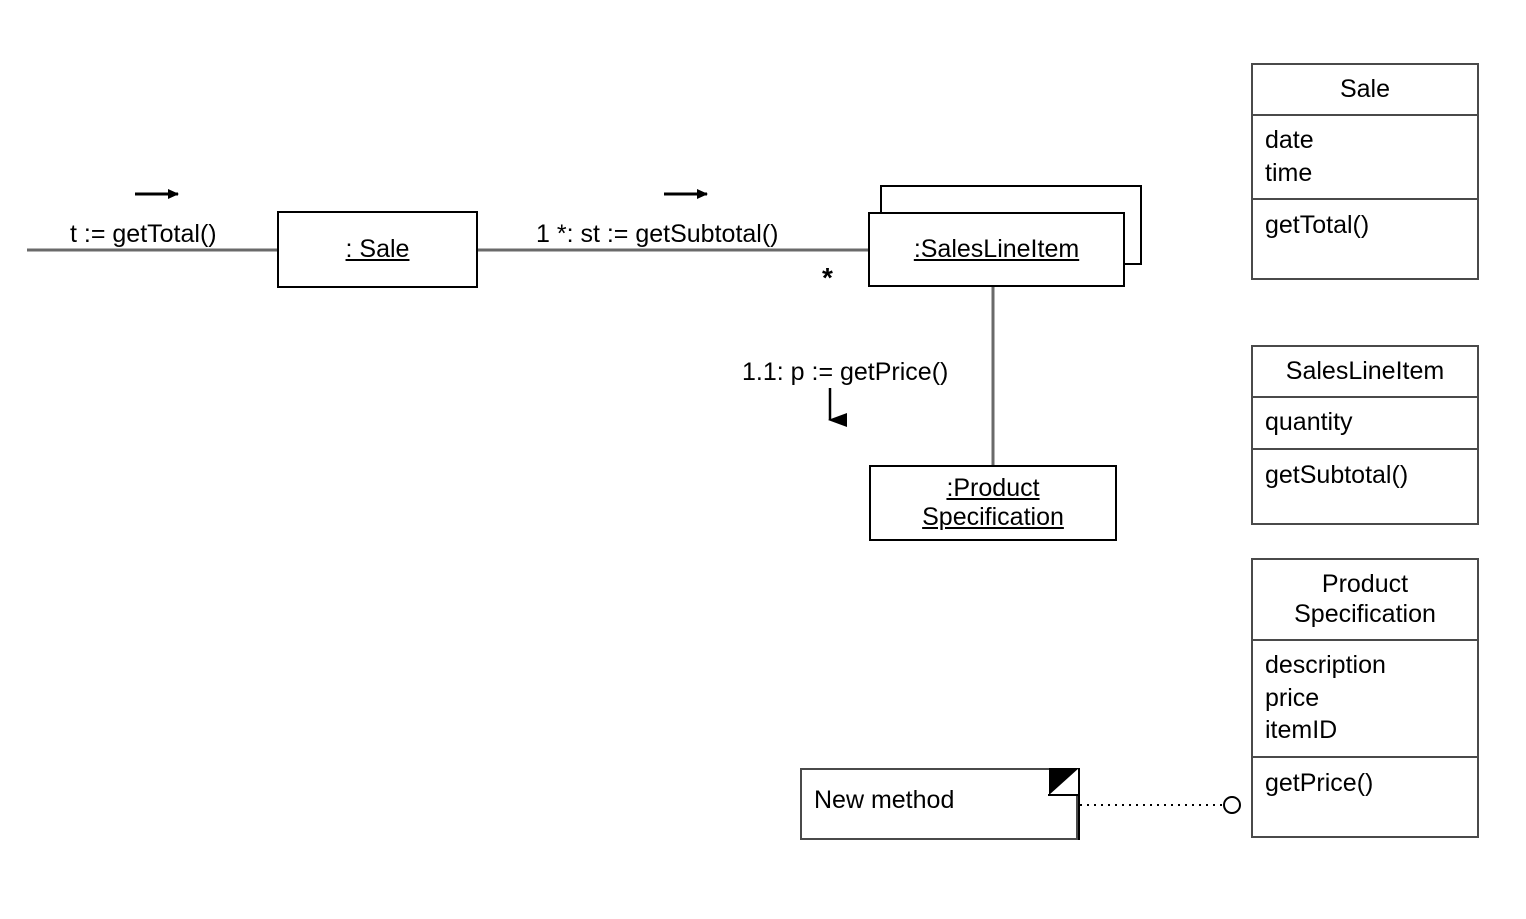 This screenshot has height=919, width=1526. I want to click on object-label-sale: : Sale, so click(377, 249).